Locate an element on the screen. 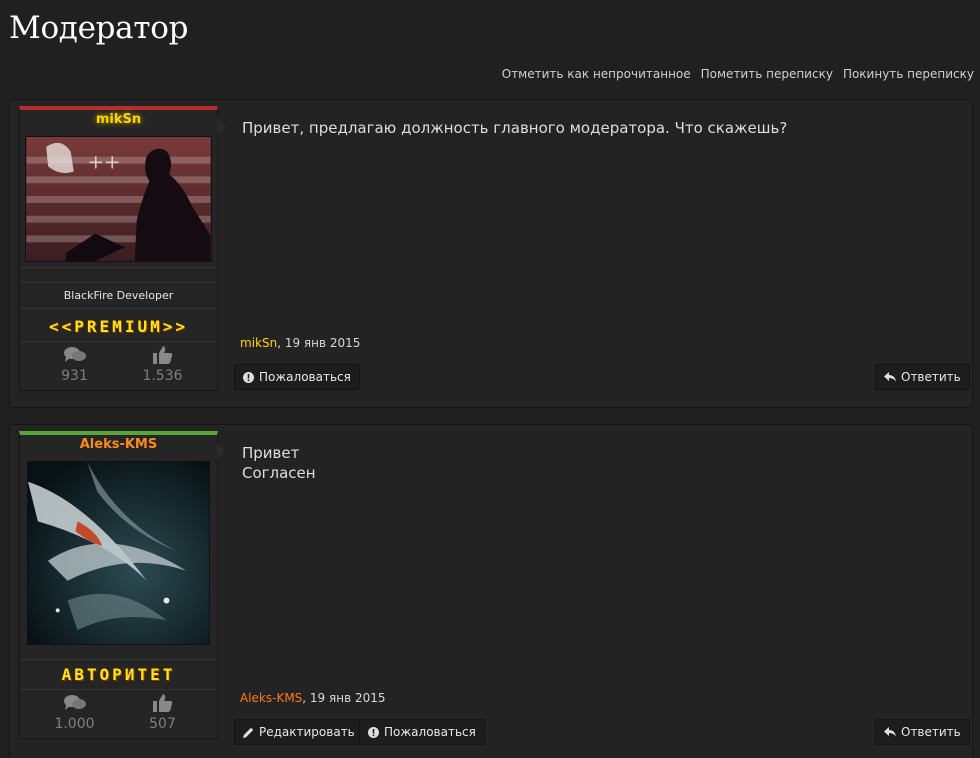 Image resolution: width=980 pixels, height=758 pixels. messages-count: 1.000 is located at coordinates (74, 724).